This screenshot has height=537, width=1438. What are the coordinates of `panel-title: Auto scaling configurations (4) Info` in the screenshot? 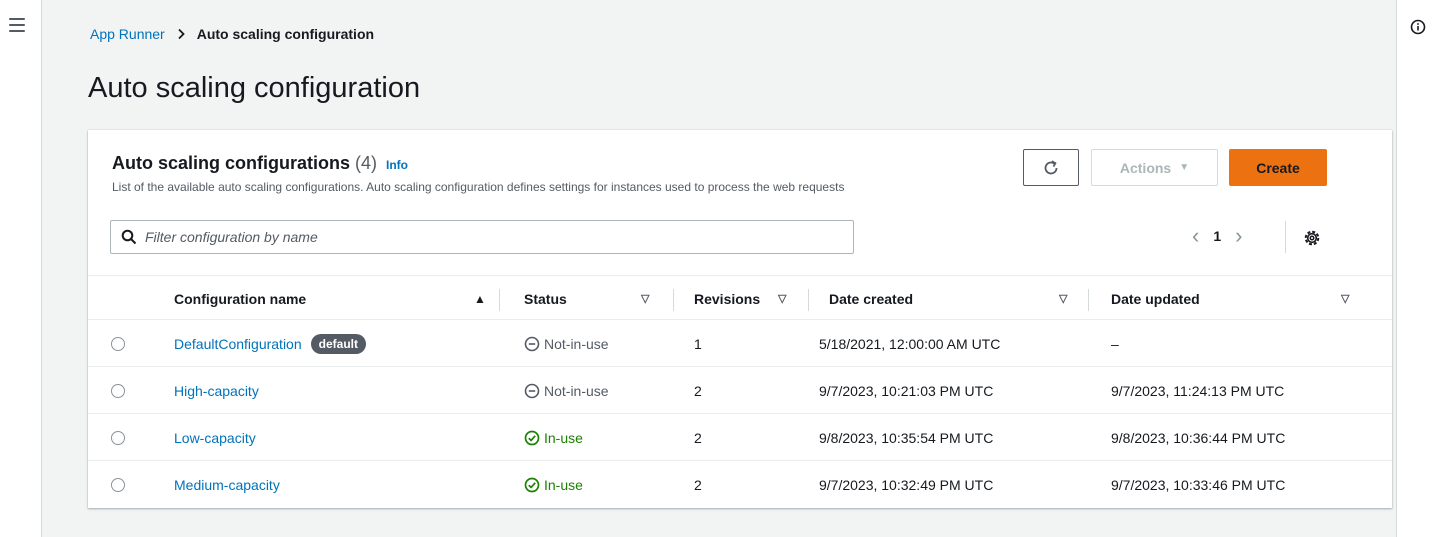 It's located at (478, 163).